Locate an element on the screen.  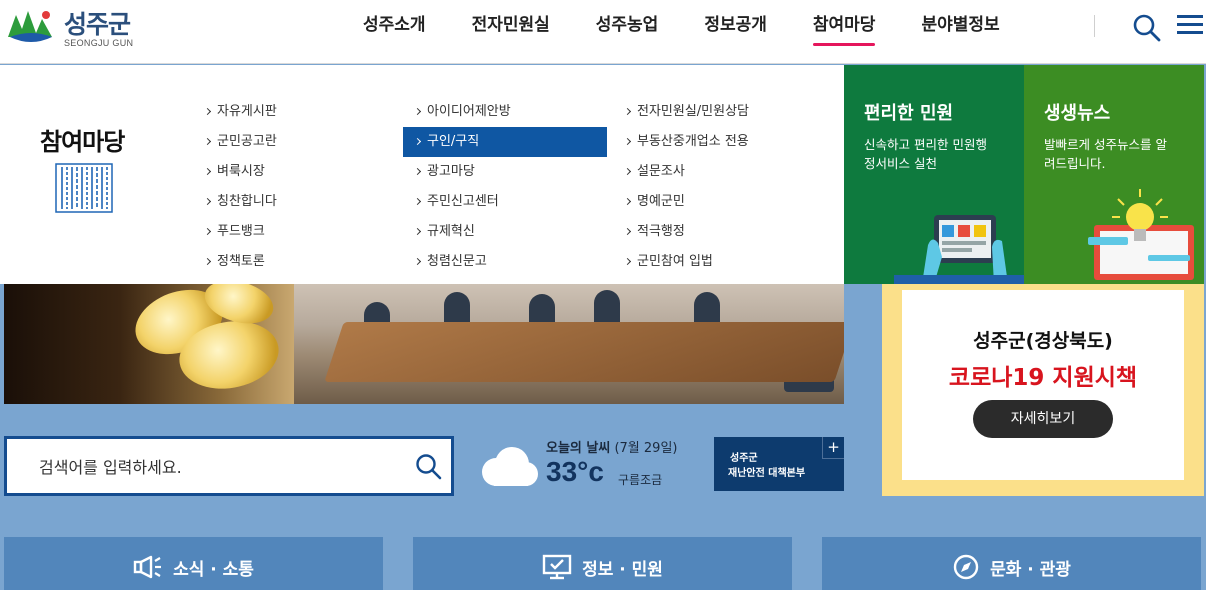
category-culture: 문화 · 관광 is located at coordinates (1011, 563).